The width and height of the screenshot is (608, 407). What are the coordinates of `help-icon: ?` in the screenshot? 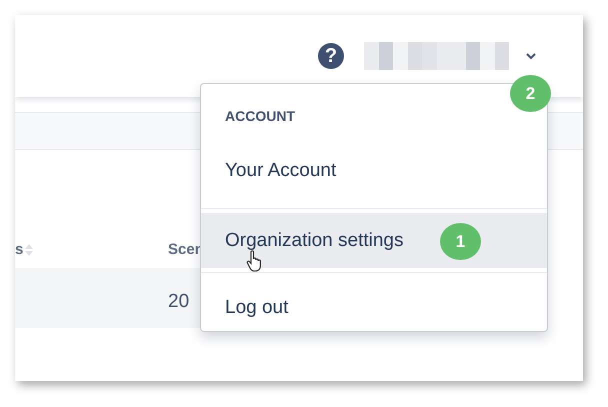 It's located at (331, 56).